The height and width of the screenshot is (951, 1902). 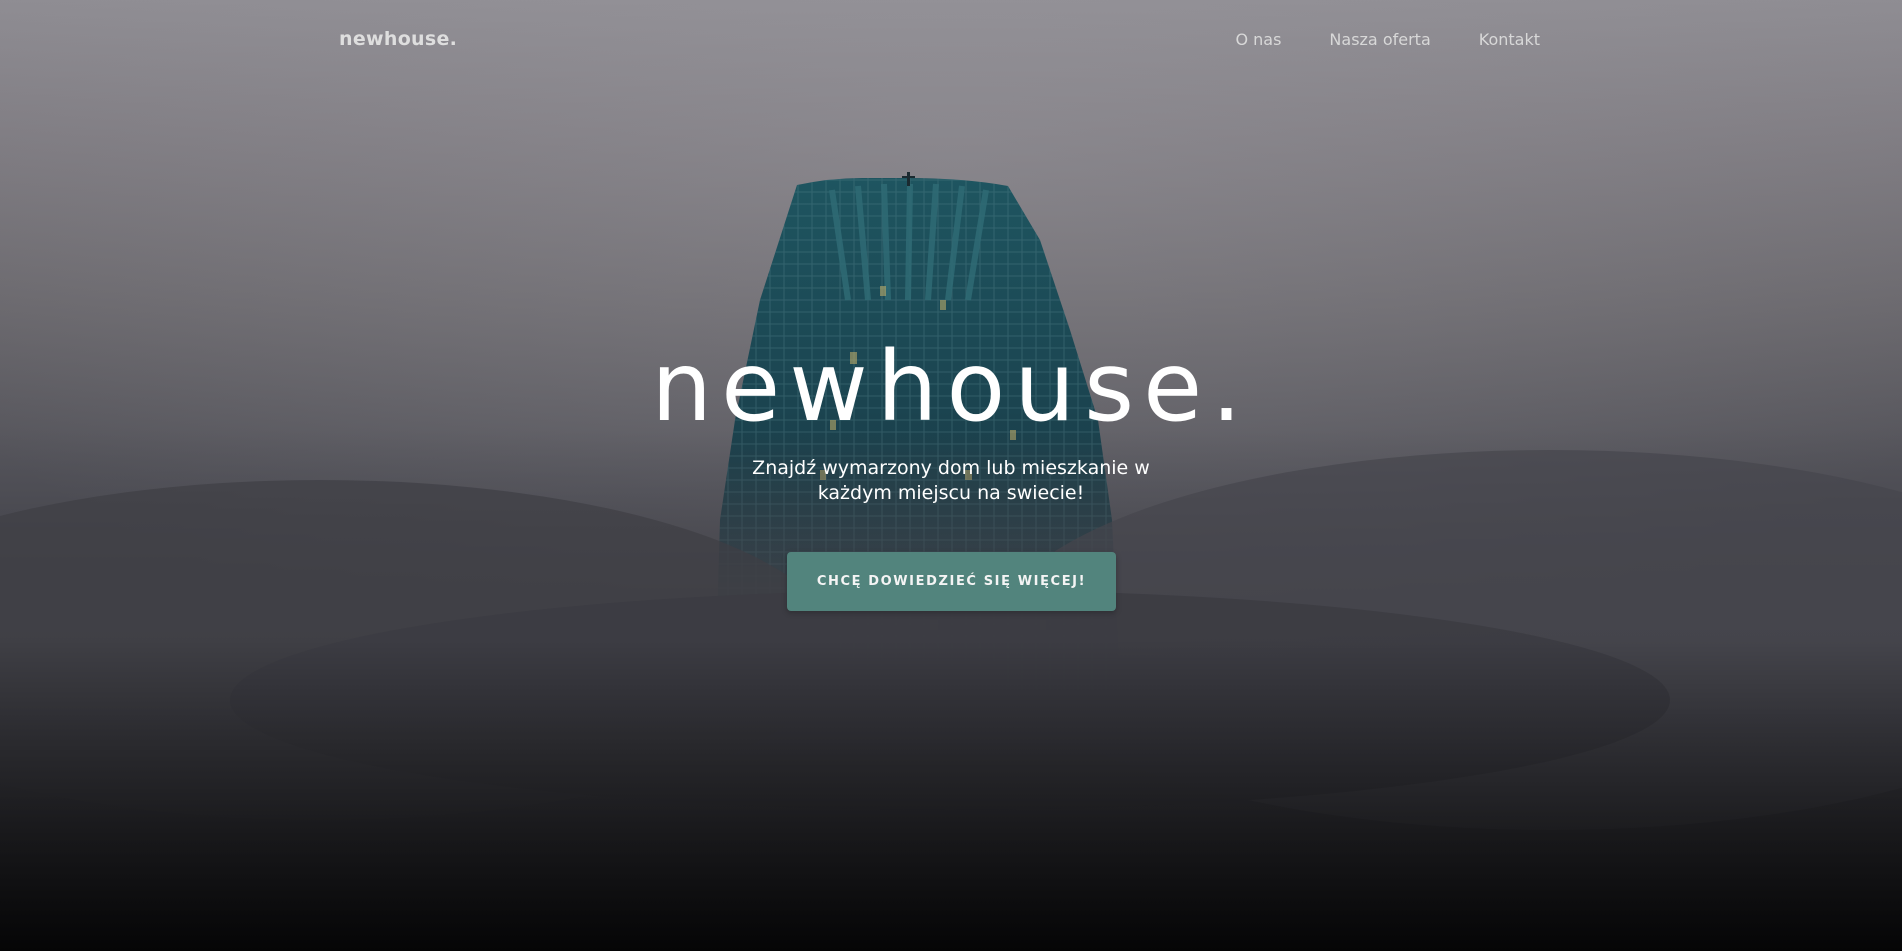 I want to click on hero-title: newhouse., so click(x=951, y=387).